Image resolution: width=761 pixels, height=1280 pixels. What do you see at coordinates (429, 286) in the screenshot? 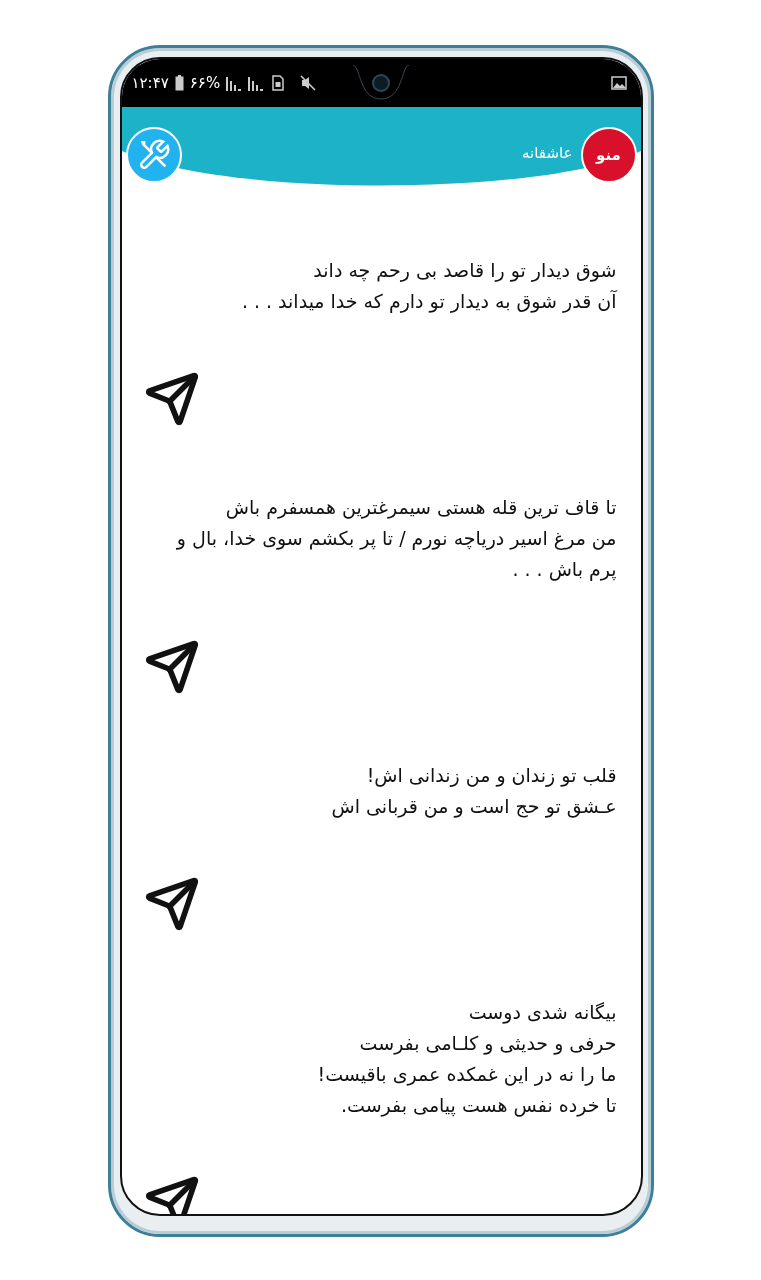
I see `poem-text: شوق دیدار تو را قاصد بی رحم چه داند آن قدر شوق به دیدار تو دارم که خدا میداند . . .` at bounding box center [429, 286].